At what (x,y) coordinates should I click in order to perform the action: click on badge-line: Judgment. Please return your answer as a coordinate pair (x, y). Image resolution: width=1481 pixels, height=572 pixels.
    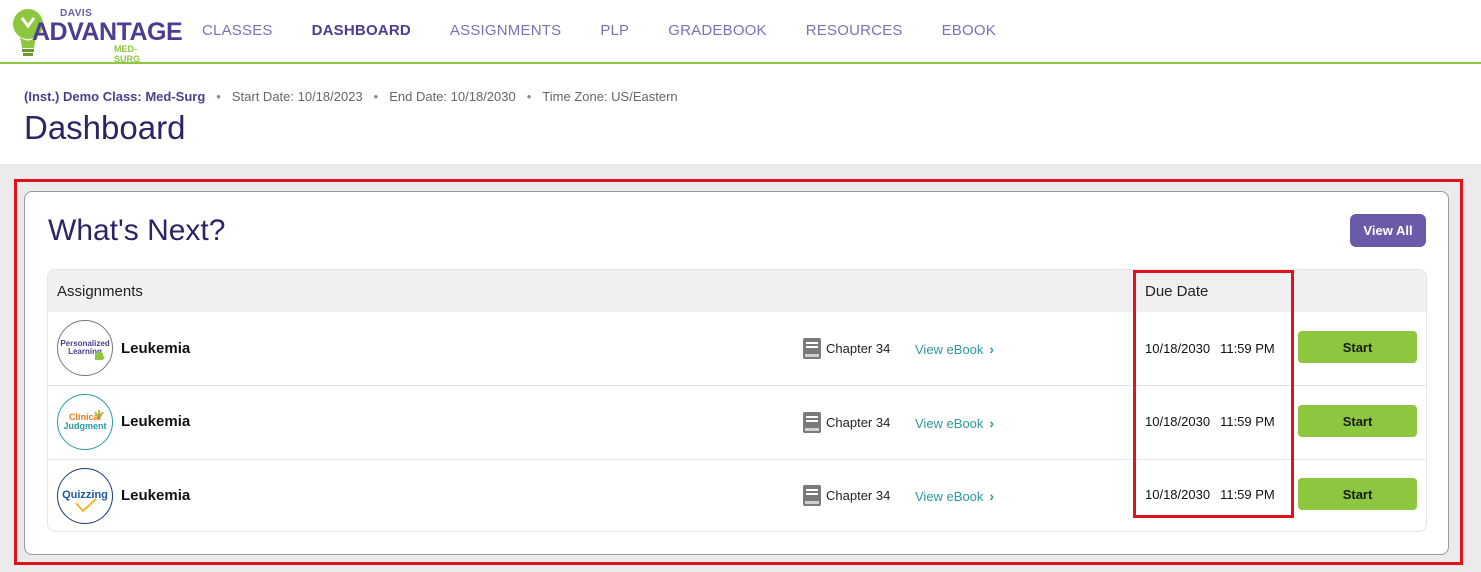
    Looking at the image, I should click on (85, 426).